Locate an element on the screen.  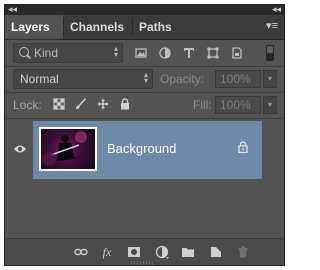
lock-transparent-pixels-icon is located at coordinates (59, 104).